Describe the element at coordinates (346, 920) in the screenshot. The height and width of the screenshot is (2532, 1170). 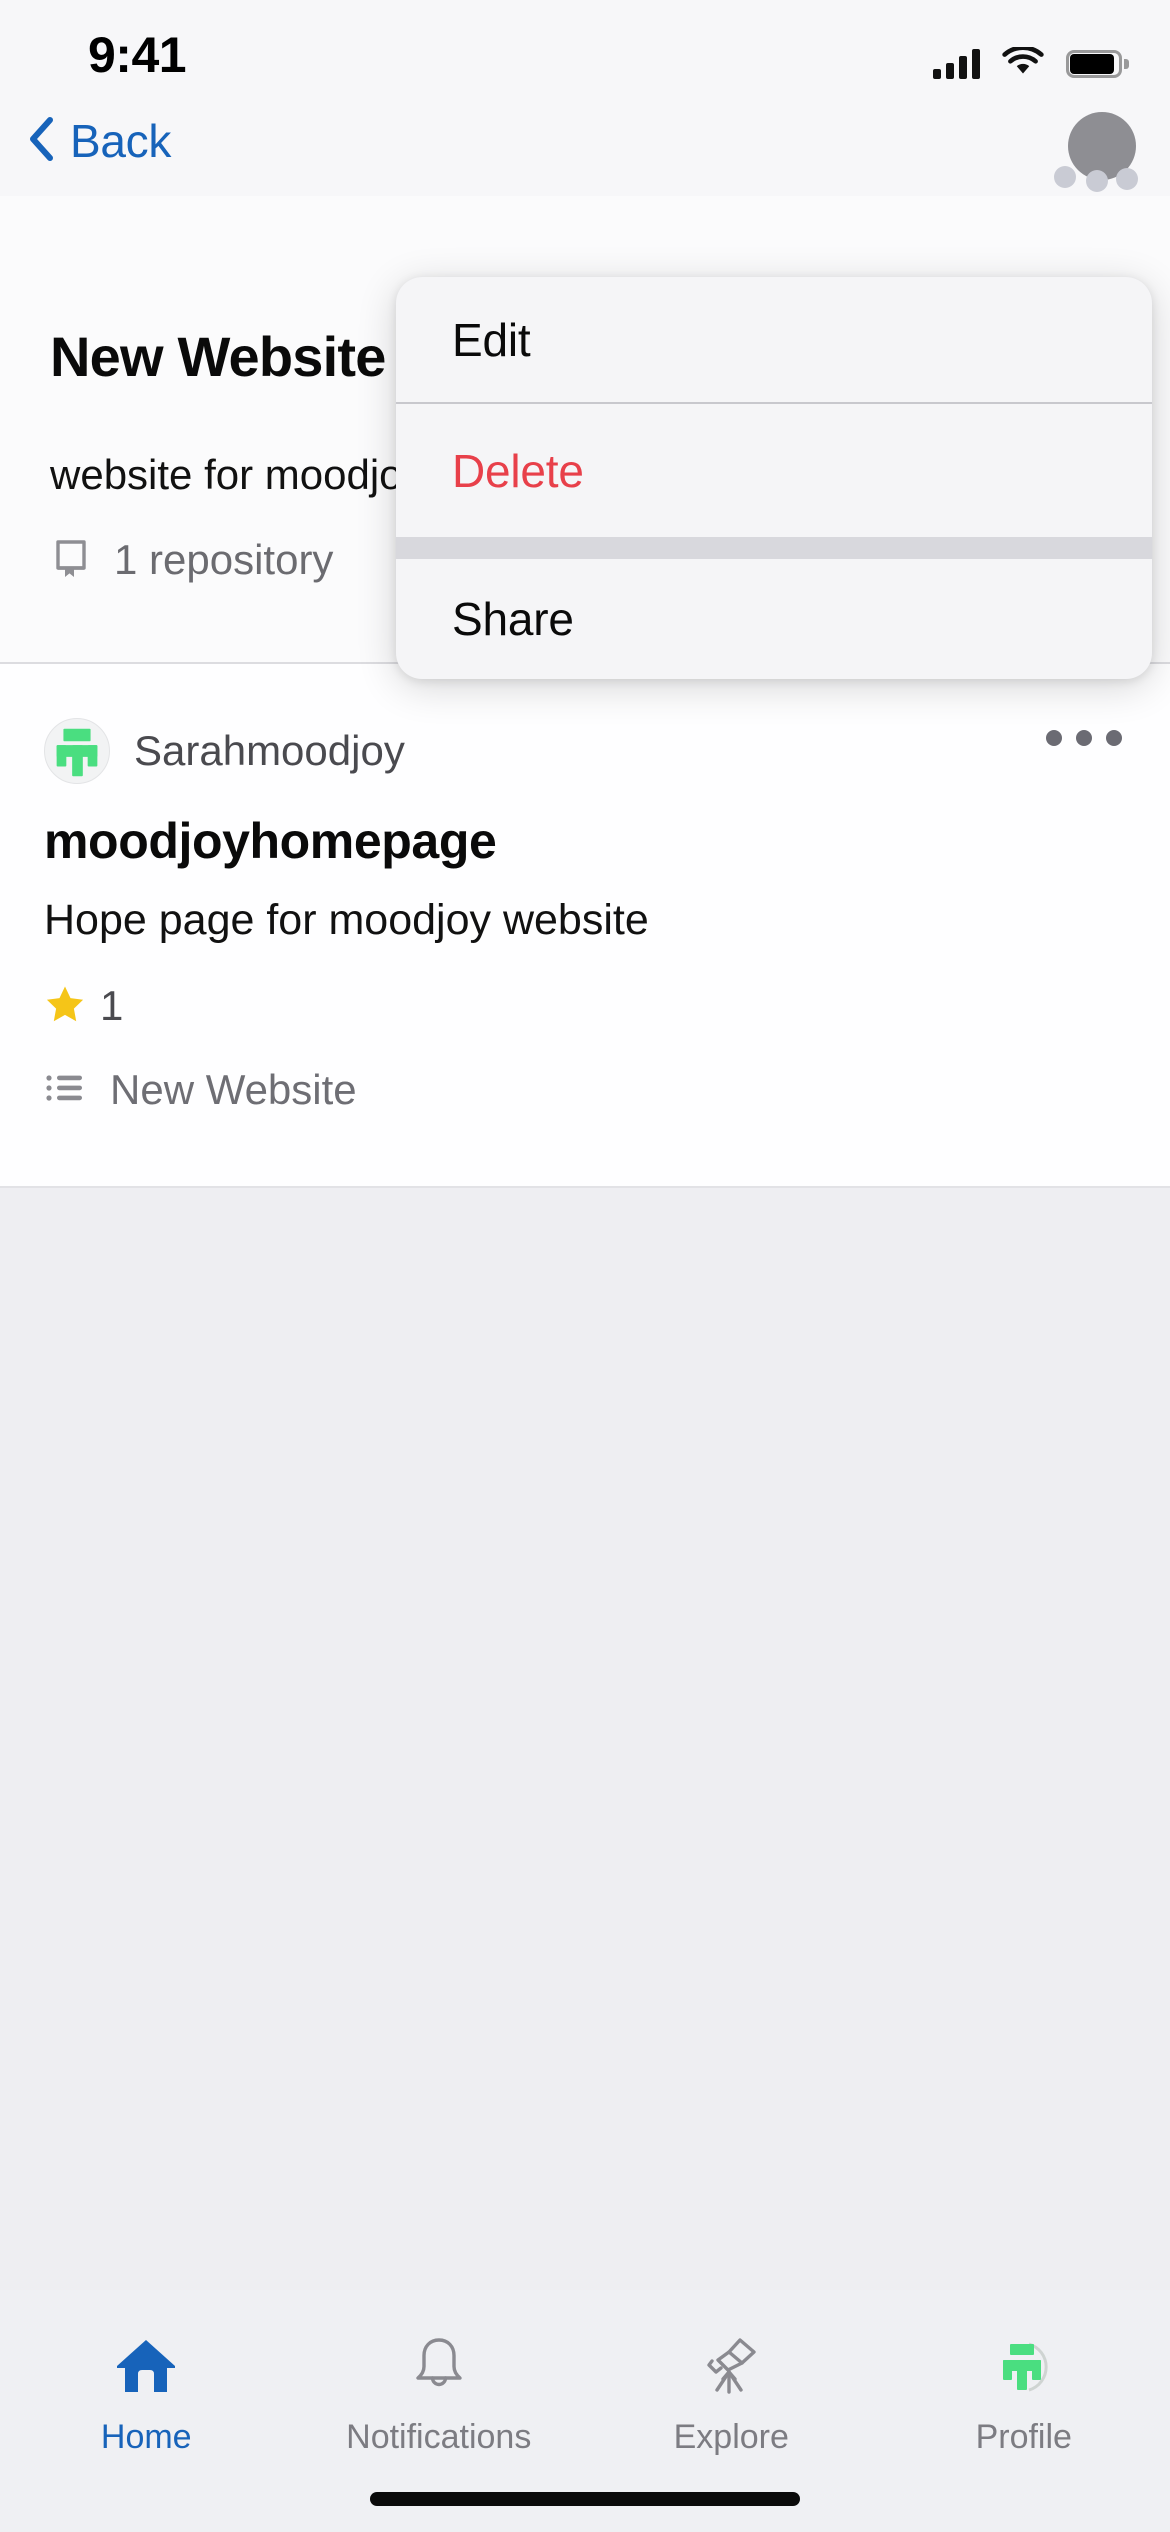
I see `repository-description: Hope page for moodjoy website` at that location.